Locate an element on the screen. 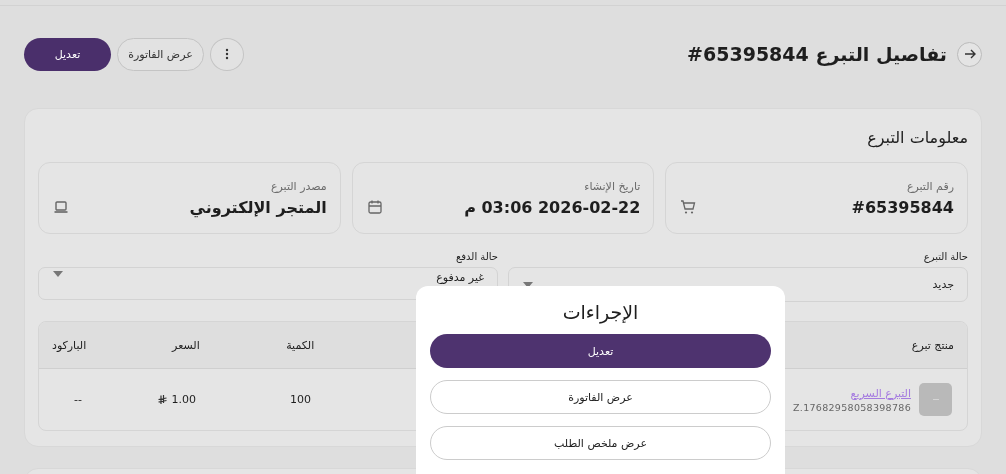 This screenshot has height=474, width=1006. back-button is located at coordinates (969, 54).